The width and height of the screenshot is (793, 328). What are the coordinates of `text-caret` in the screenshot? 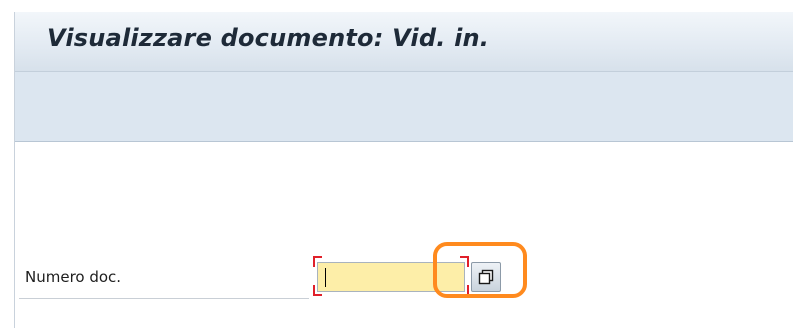 It's located at (325, 277).